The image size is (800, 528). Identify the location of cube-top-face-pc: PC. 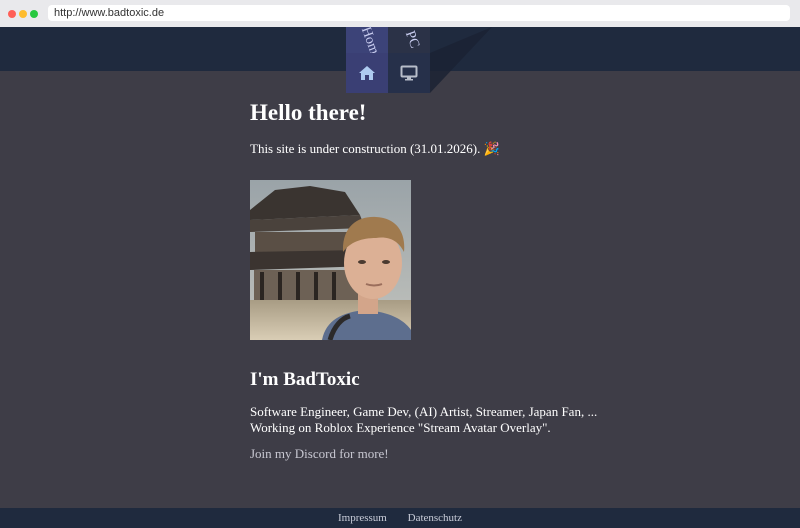
(409, 40).